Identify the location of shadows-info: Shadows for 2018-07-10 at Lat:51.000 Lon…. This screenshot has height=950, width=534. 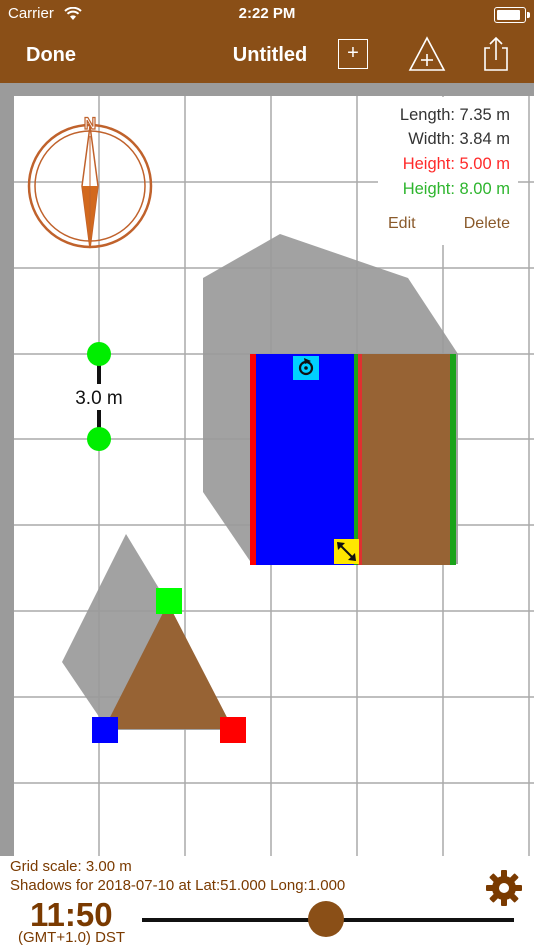
(178, 885).